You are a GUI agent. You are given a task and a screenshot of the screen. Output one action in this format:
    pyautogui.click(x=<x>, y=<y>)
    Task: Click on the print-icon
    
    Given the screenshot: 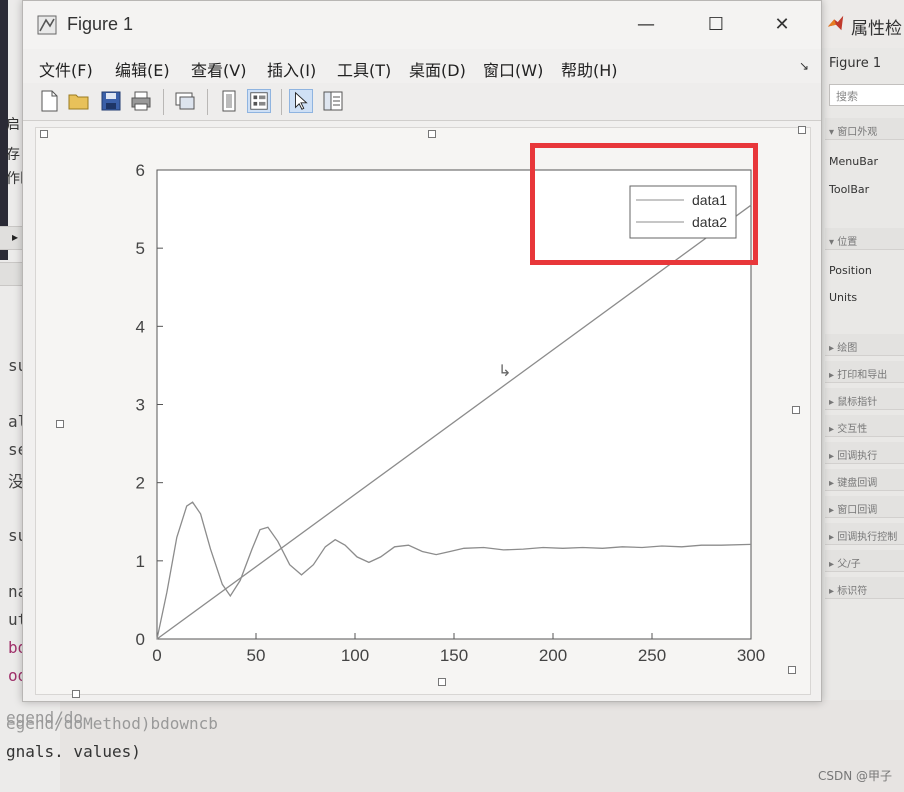 What is the action you would take?
    pyautogui.click(x=141, y=101)
    